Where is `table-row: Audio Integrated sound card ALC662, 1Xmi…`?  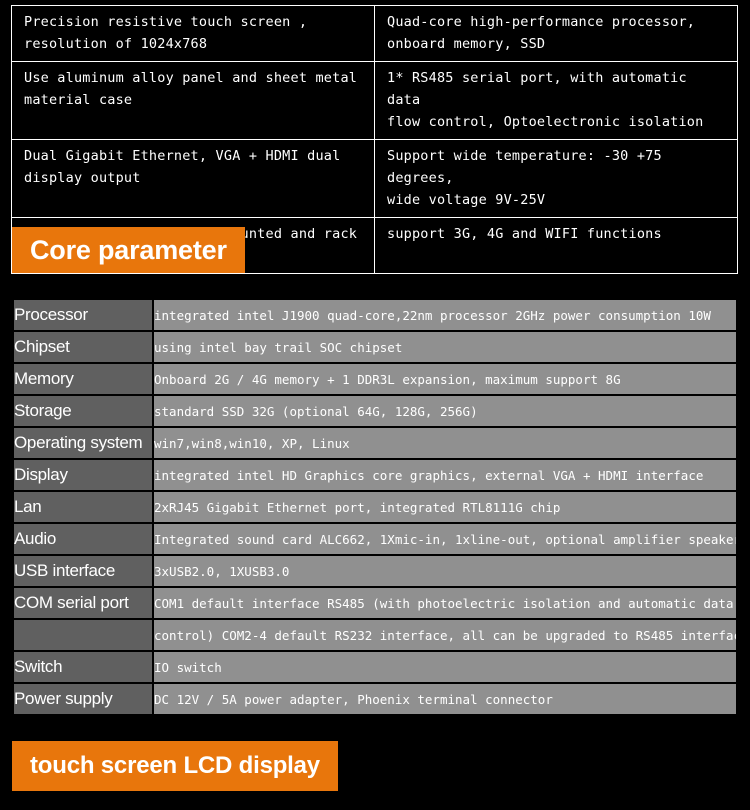 table-row: Audio Integrated sound card ALC662, 1Xmi… is located at coordinates (375, 539).